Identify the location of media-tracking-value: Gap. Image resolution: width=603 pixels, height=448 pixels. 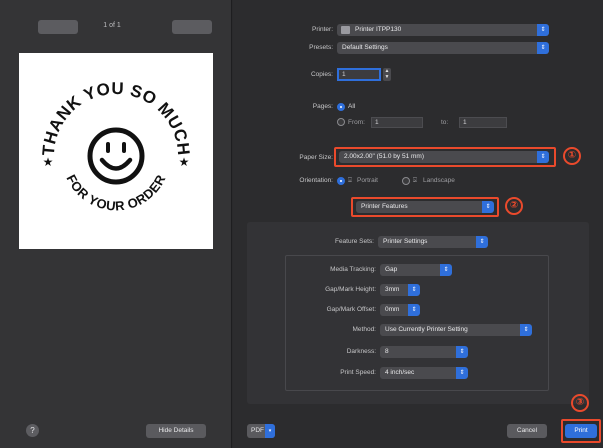
(391, 269).